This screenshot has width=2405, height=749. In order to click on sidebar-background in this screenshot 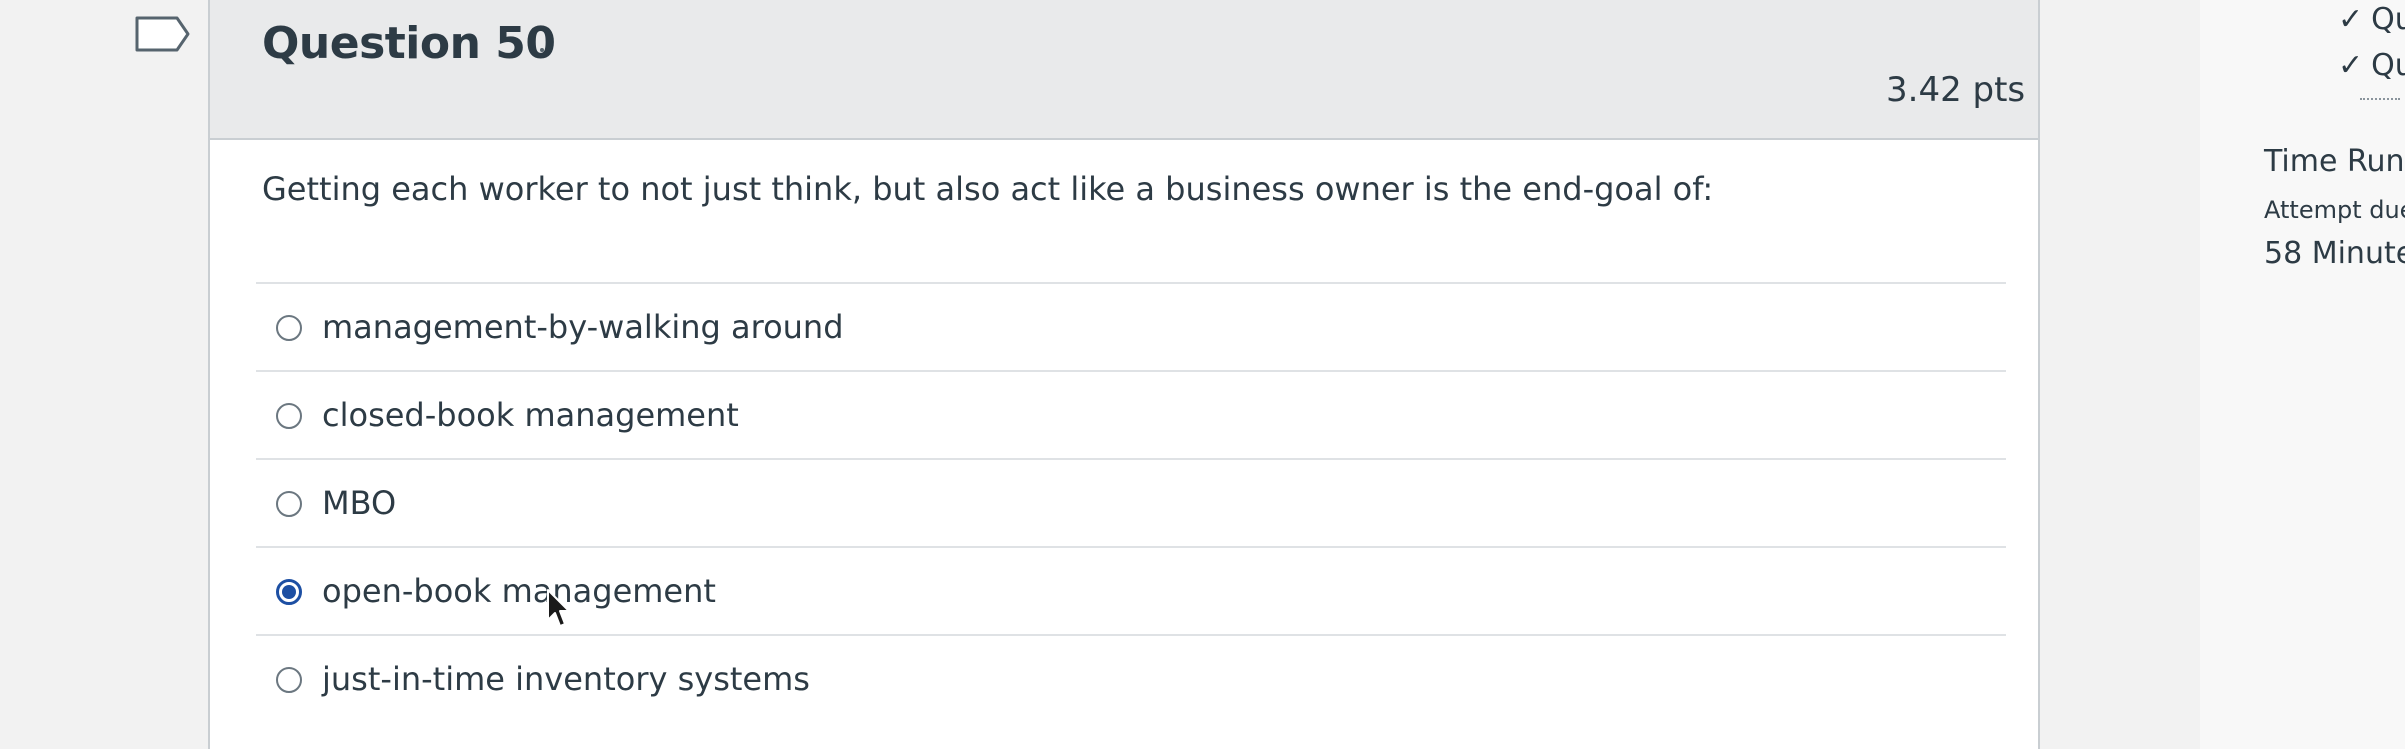, I will do `click(2302, 374)`.